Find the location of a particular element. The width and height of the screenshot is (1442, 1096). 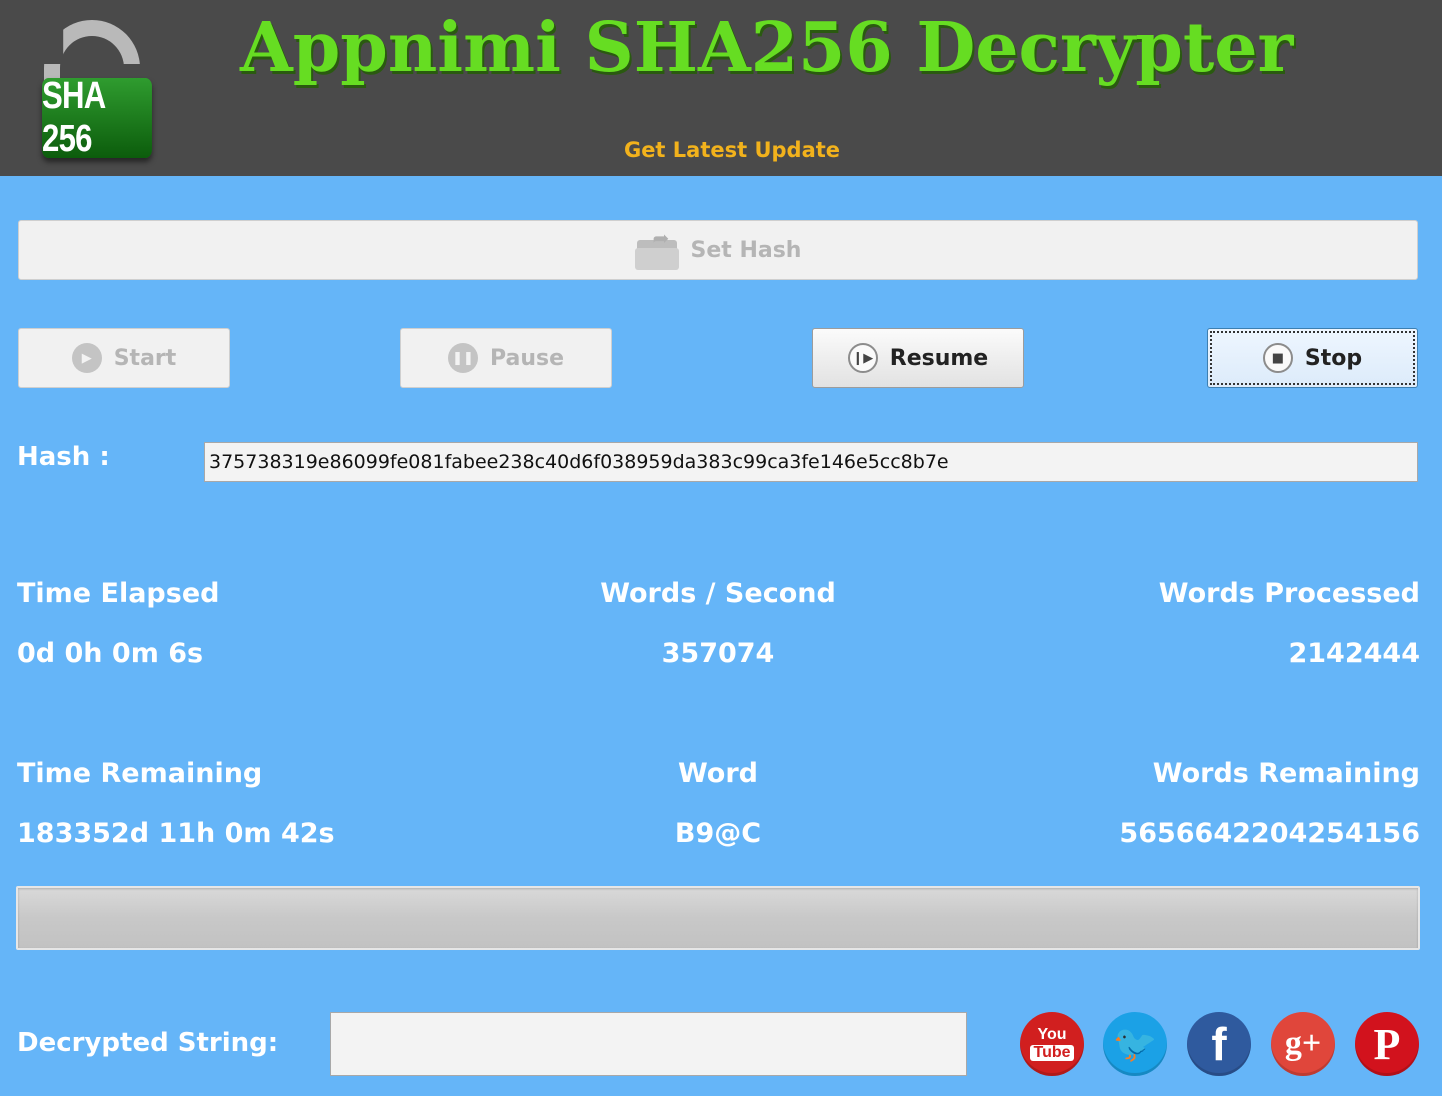

facebook-icon: f is located at coordinates (1219, 1044).